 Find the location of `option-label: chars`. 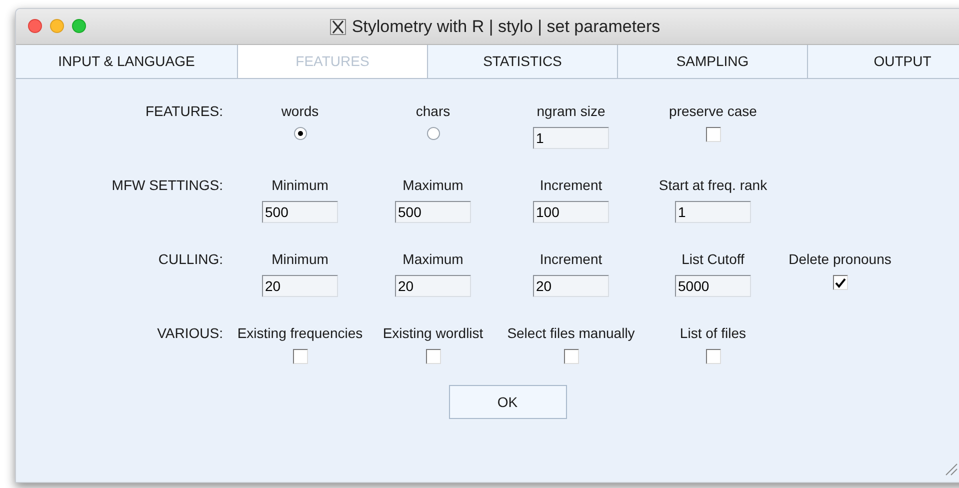

option-label: chars is located at coordinates (433, 111).